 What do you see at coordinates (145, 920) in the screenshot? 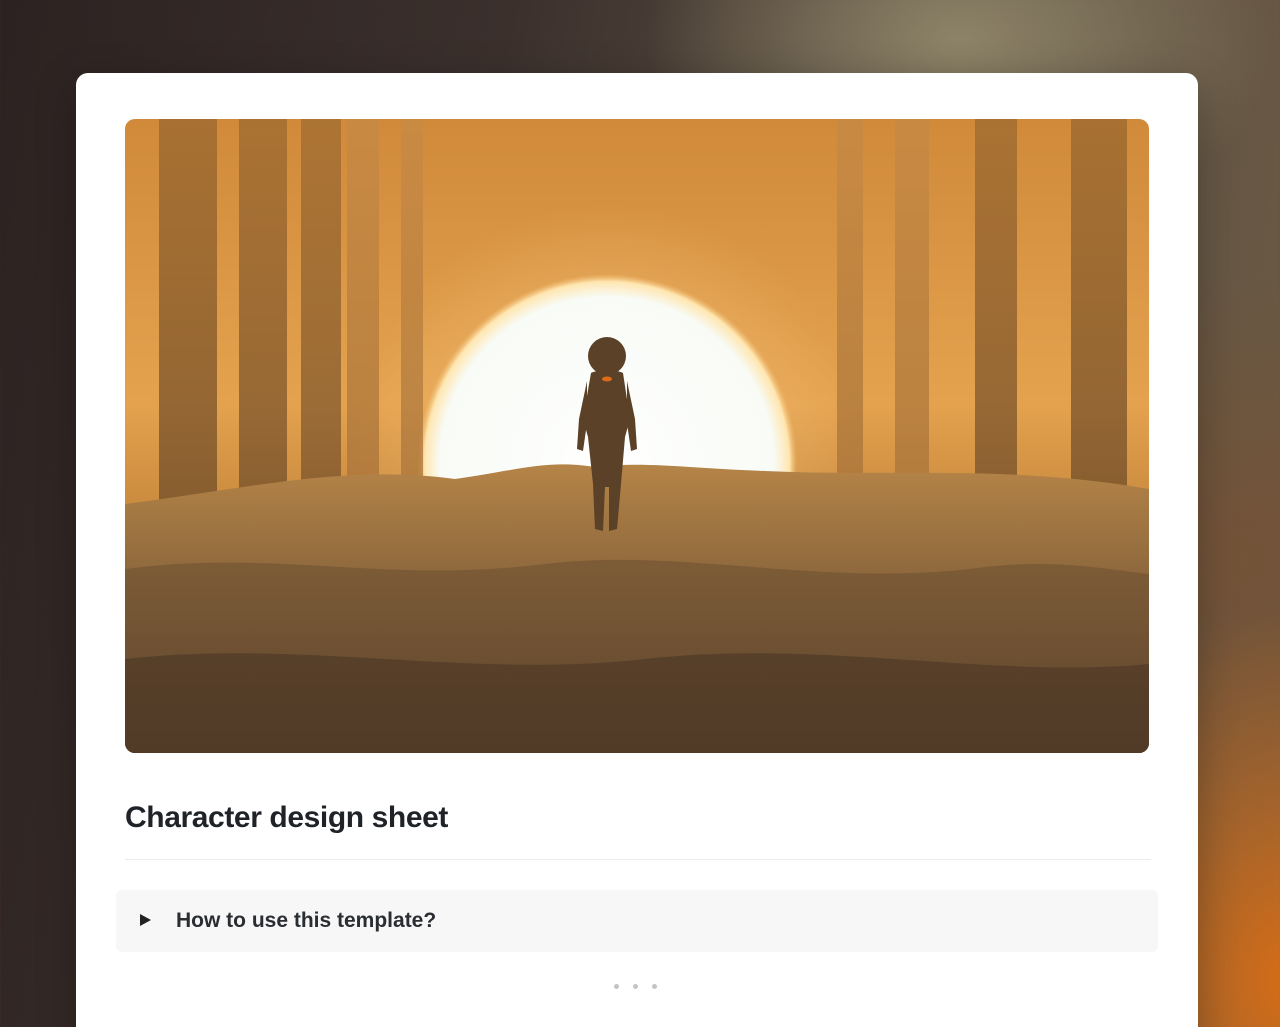
I see `triangle-right-icon` at bounding box center [145, 920].